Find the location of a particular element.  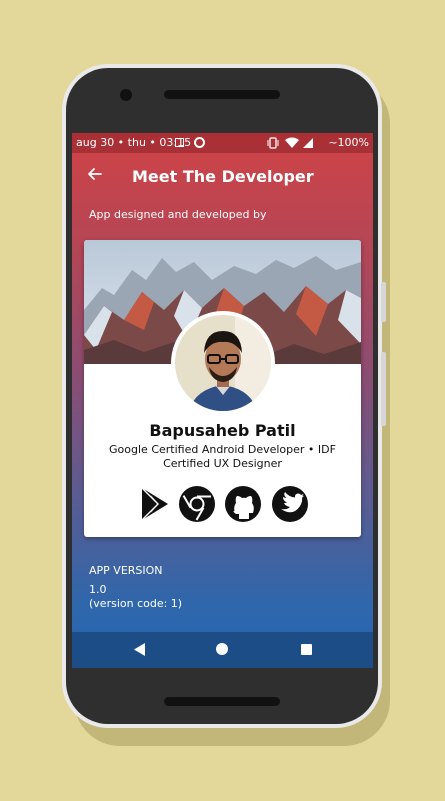

earpiece-speaker is located at coordinates (222, 94).